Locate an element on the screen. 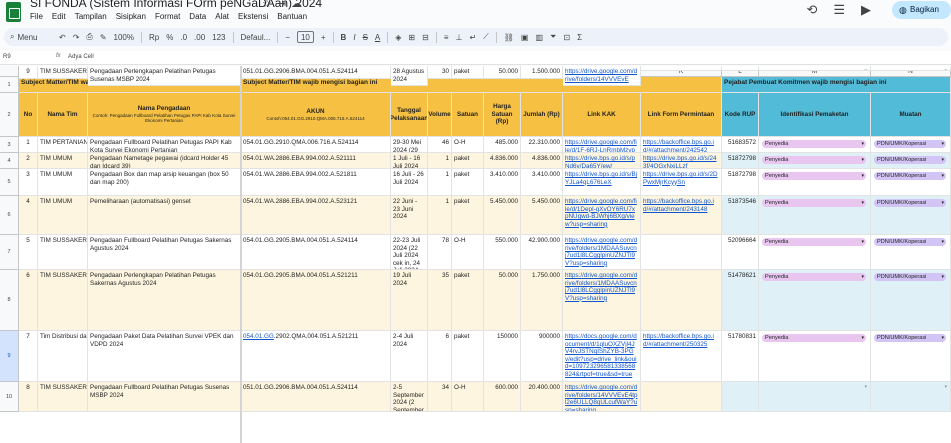 Image resolution: width=951 pixels, height=443 pixels. italic-icon: I is located at coordinates (354, 37).